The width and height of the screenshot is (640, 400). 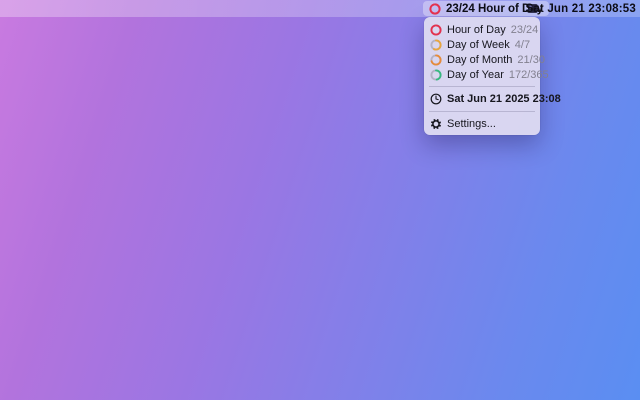 What do you see at coordinates (436, 99) in the screenshot?
I see `clock-icon` at bounding box center [436, 99].